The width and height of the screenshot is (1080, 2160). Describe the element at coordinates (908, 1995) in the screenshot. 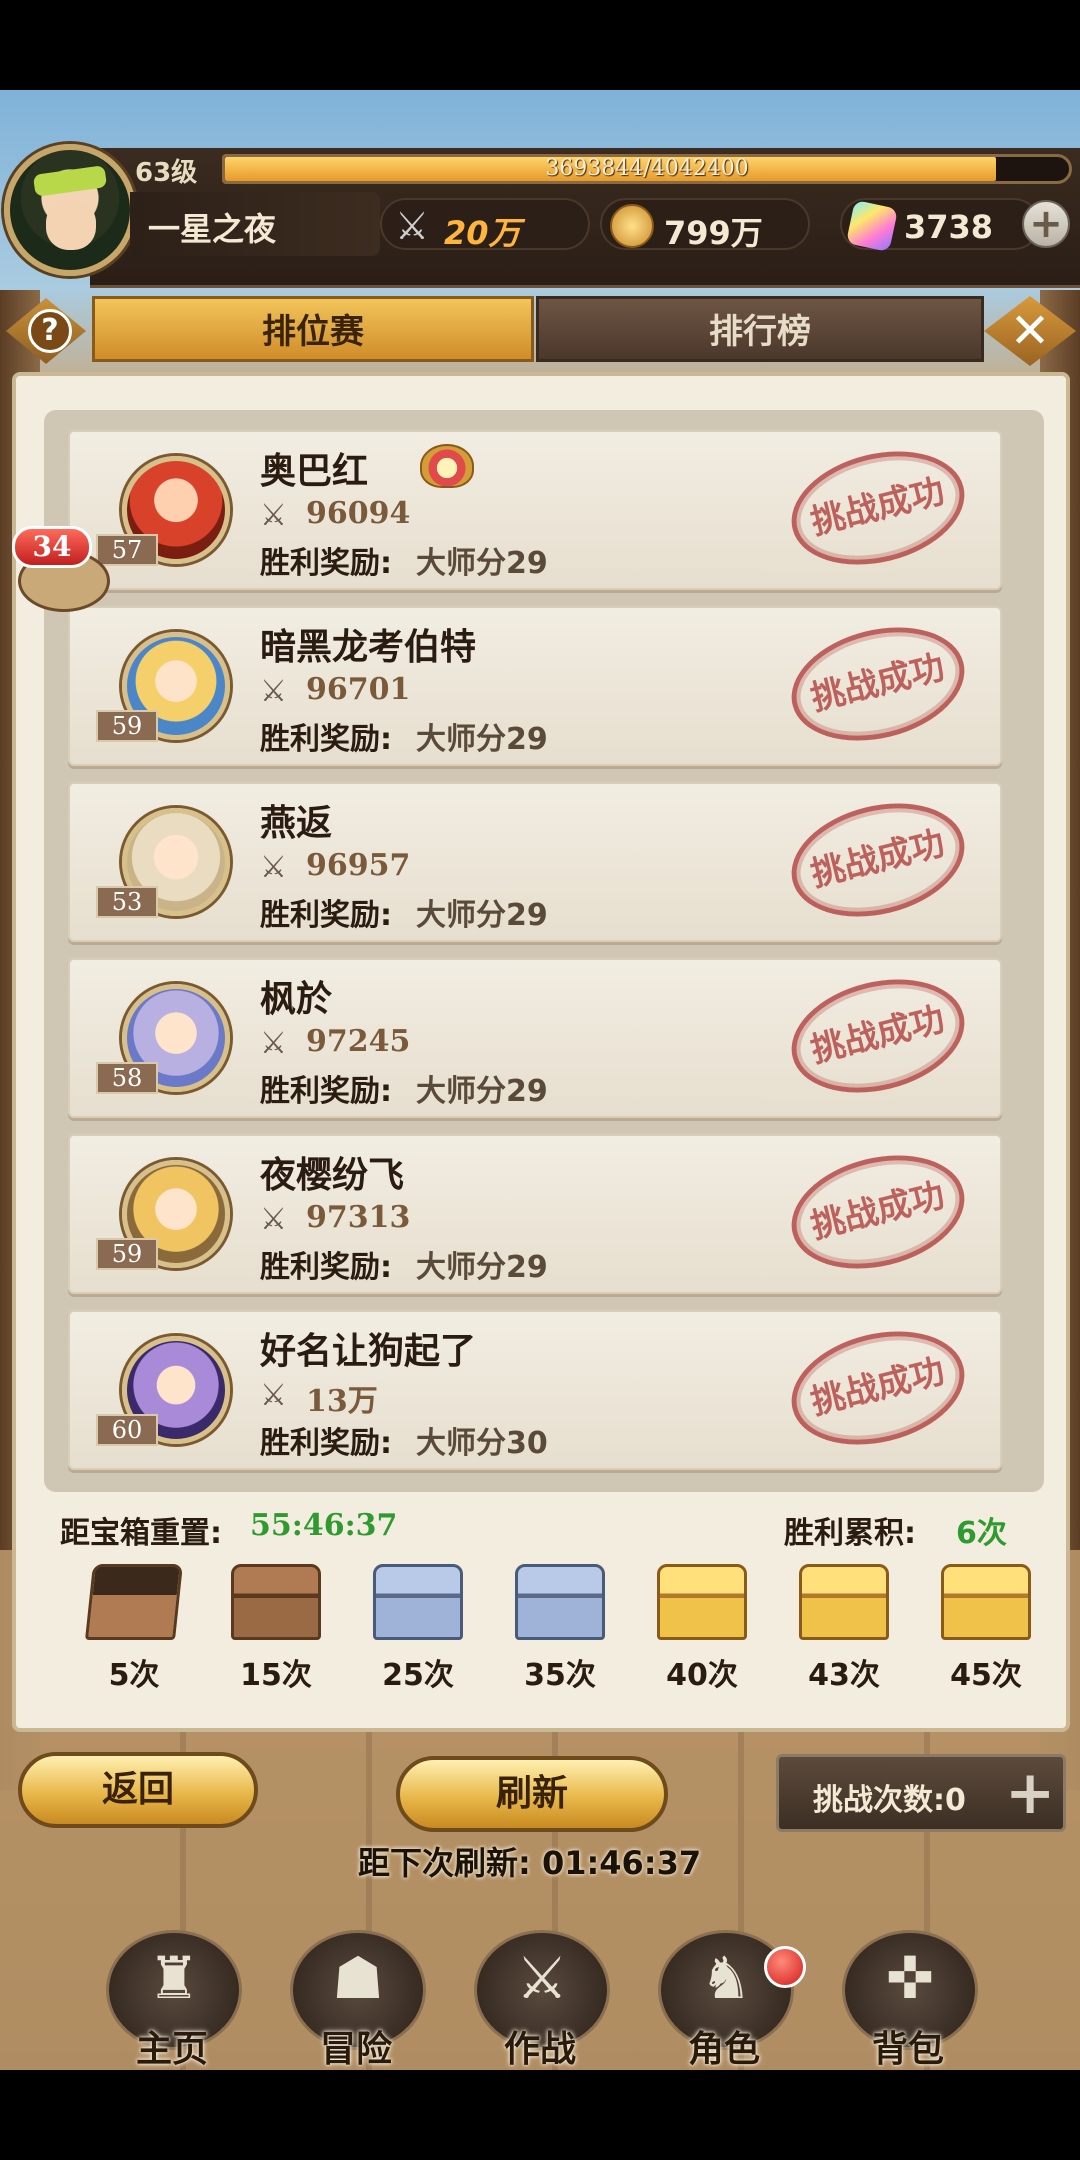

I see `nav-bag: ✜ 背包` at that location.